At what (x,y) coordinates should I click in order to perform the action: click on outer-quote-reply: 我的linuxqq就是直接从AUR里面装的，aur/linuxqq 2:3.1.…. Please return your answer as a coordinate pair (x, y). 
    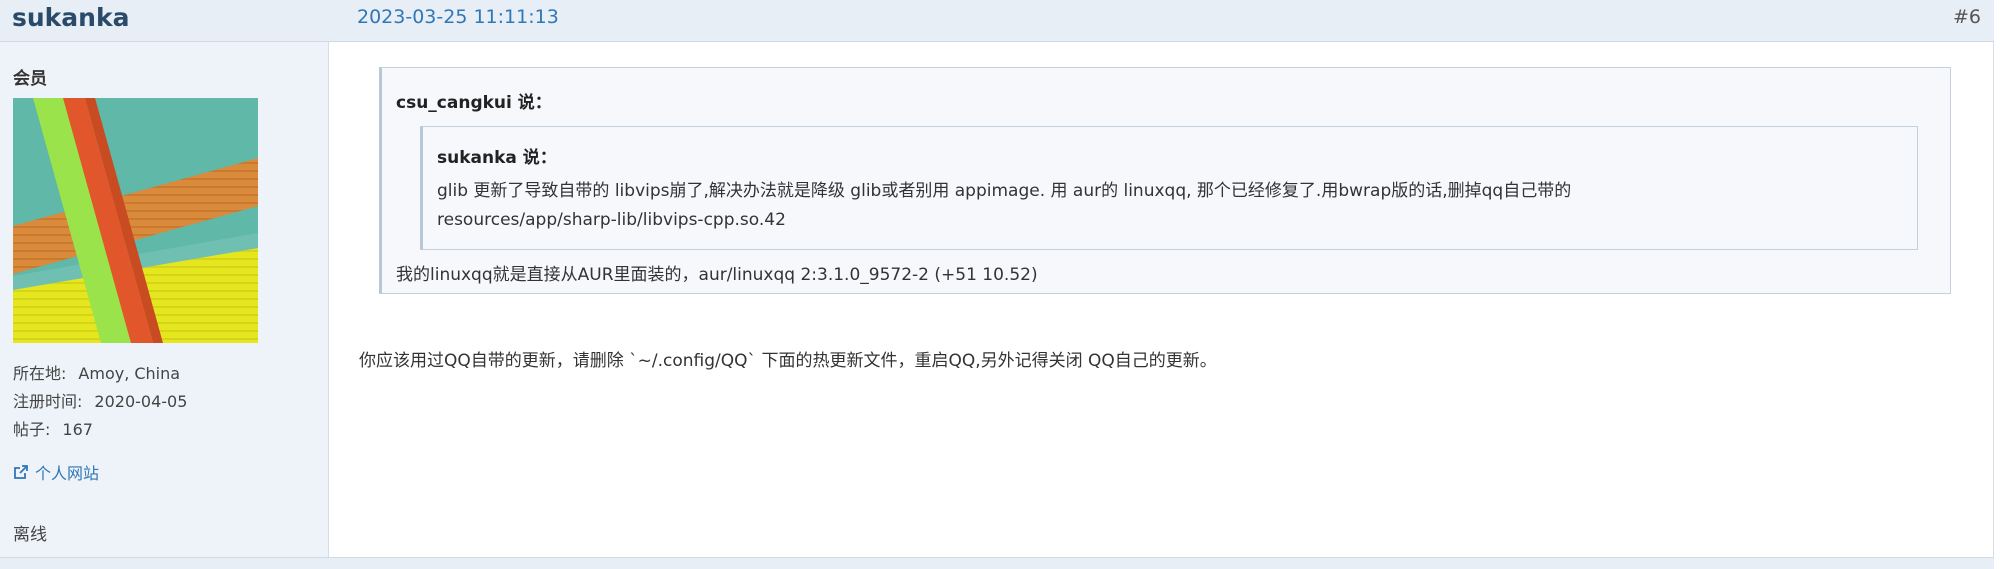
    Looking at the image, I should click on (717, 275).